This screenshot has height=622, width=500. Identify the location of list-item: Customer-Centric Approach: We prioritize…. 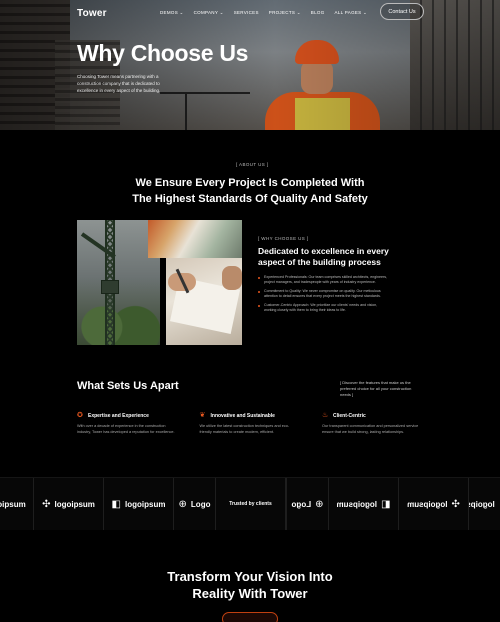
(323, 308).